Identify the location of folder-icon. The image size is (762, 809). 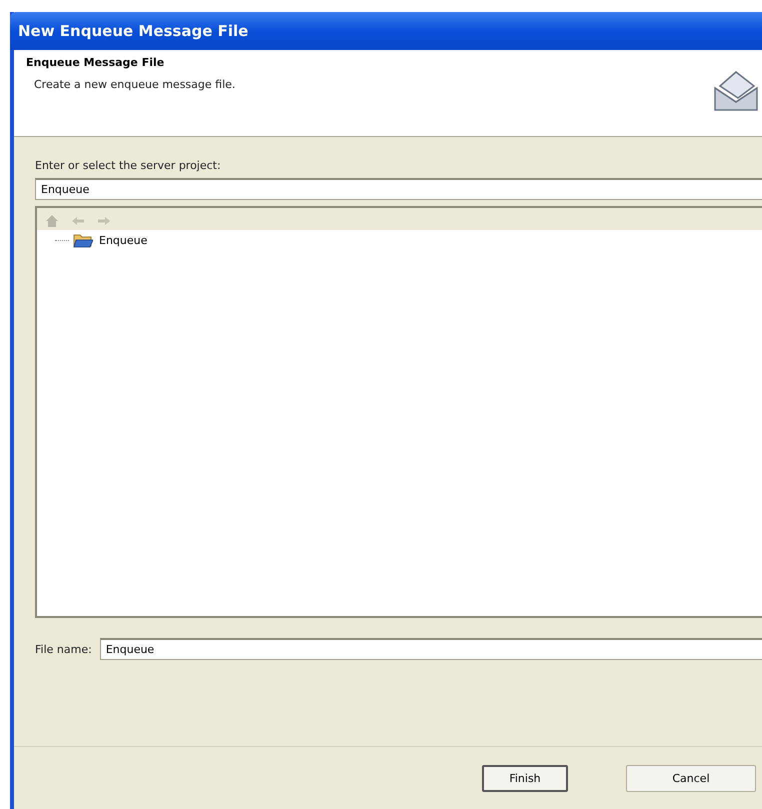
(83, 240).